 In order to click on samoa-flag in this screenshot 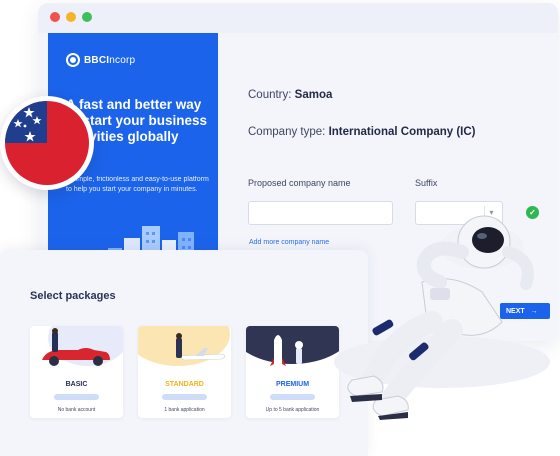, I will do `click(47, 143)`.